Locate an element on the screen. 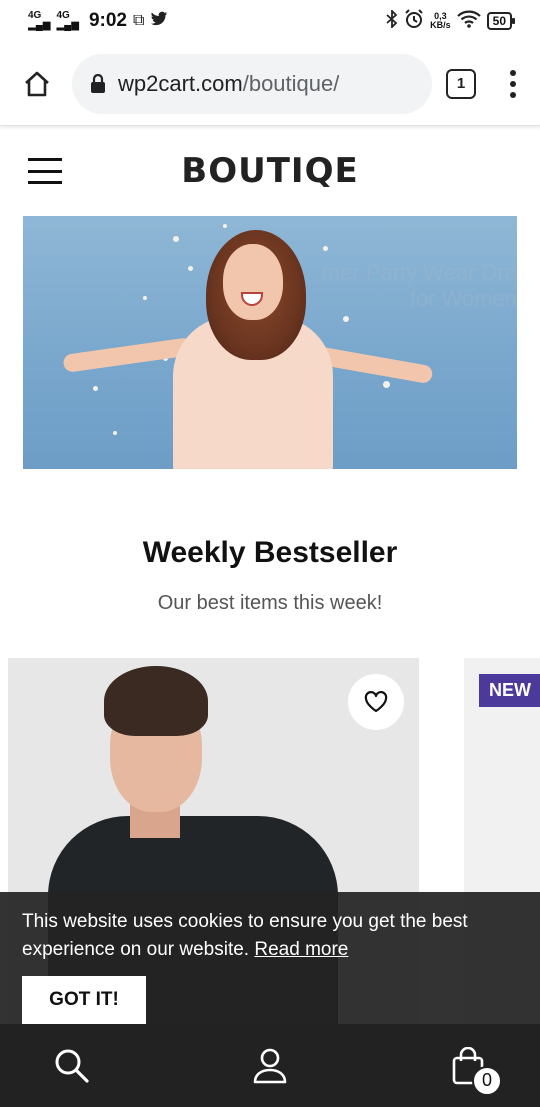  tab-count: 1 is located at coordinates (461, 83).